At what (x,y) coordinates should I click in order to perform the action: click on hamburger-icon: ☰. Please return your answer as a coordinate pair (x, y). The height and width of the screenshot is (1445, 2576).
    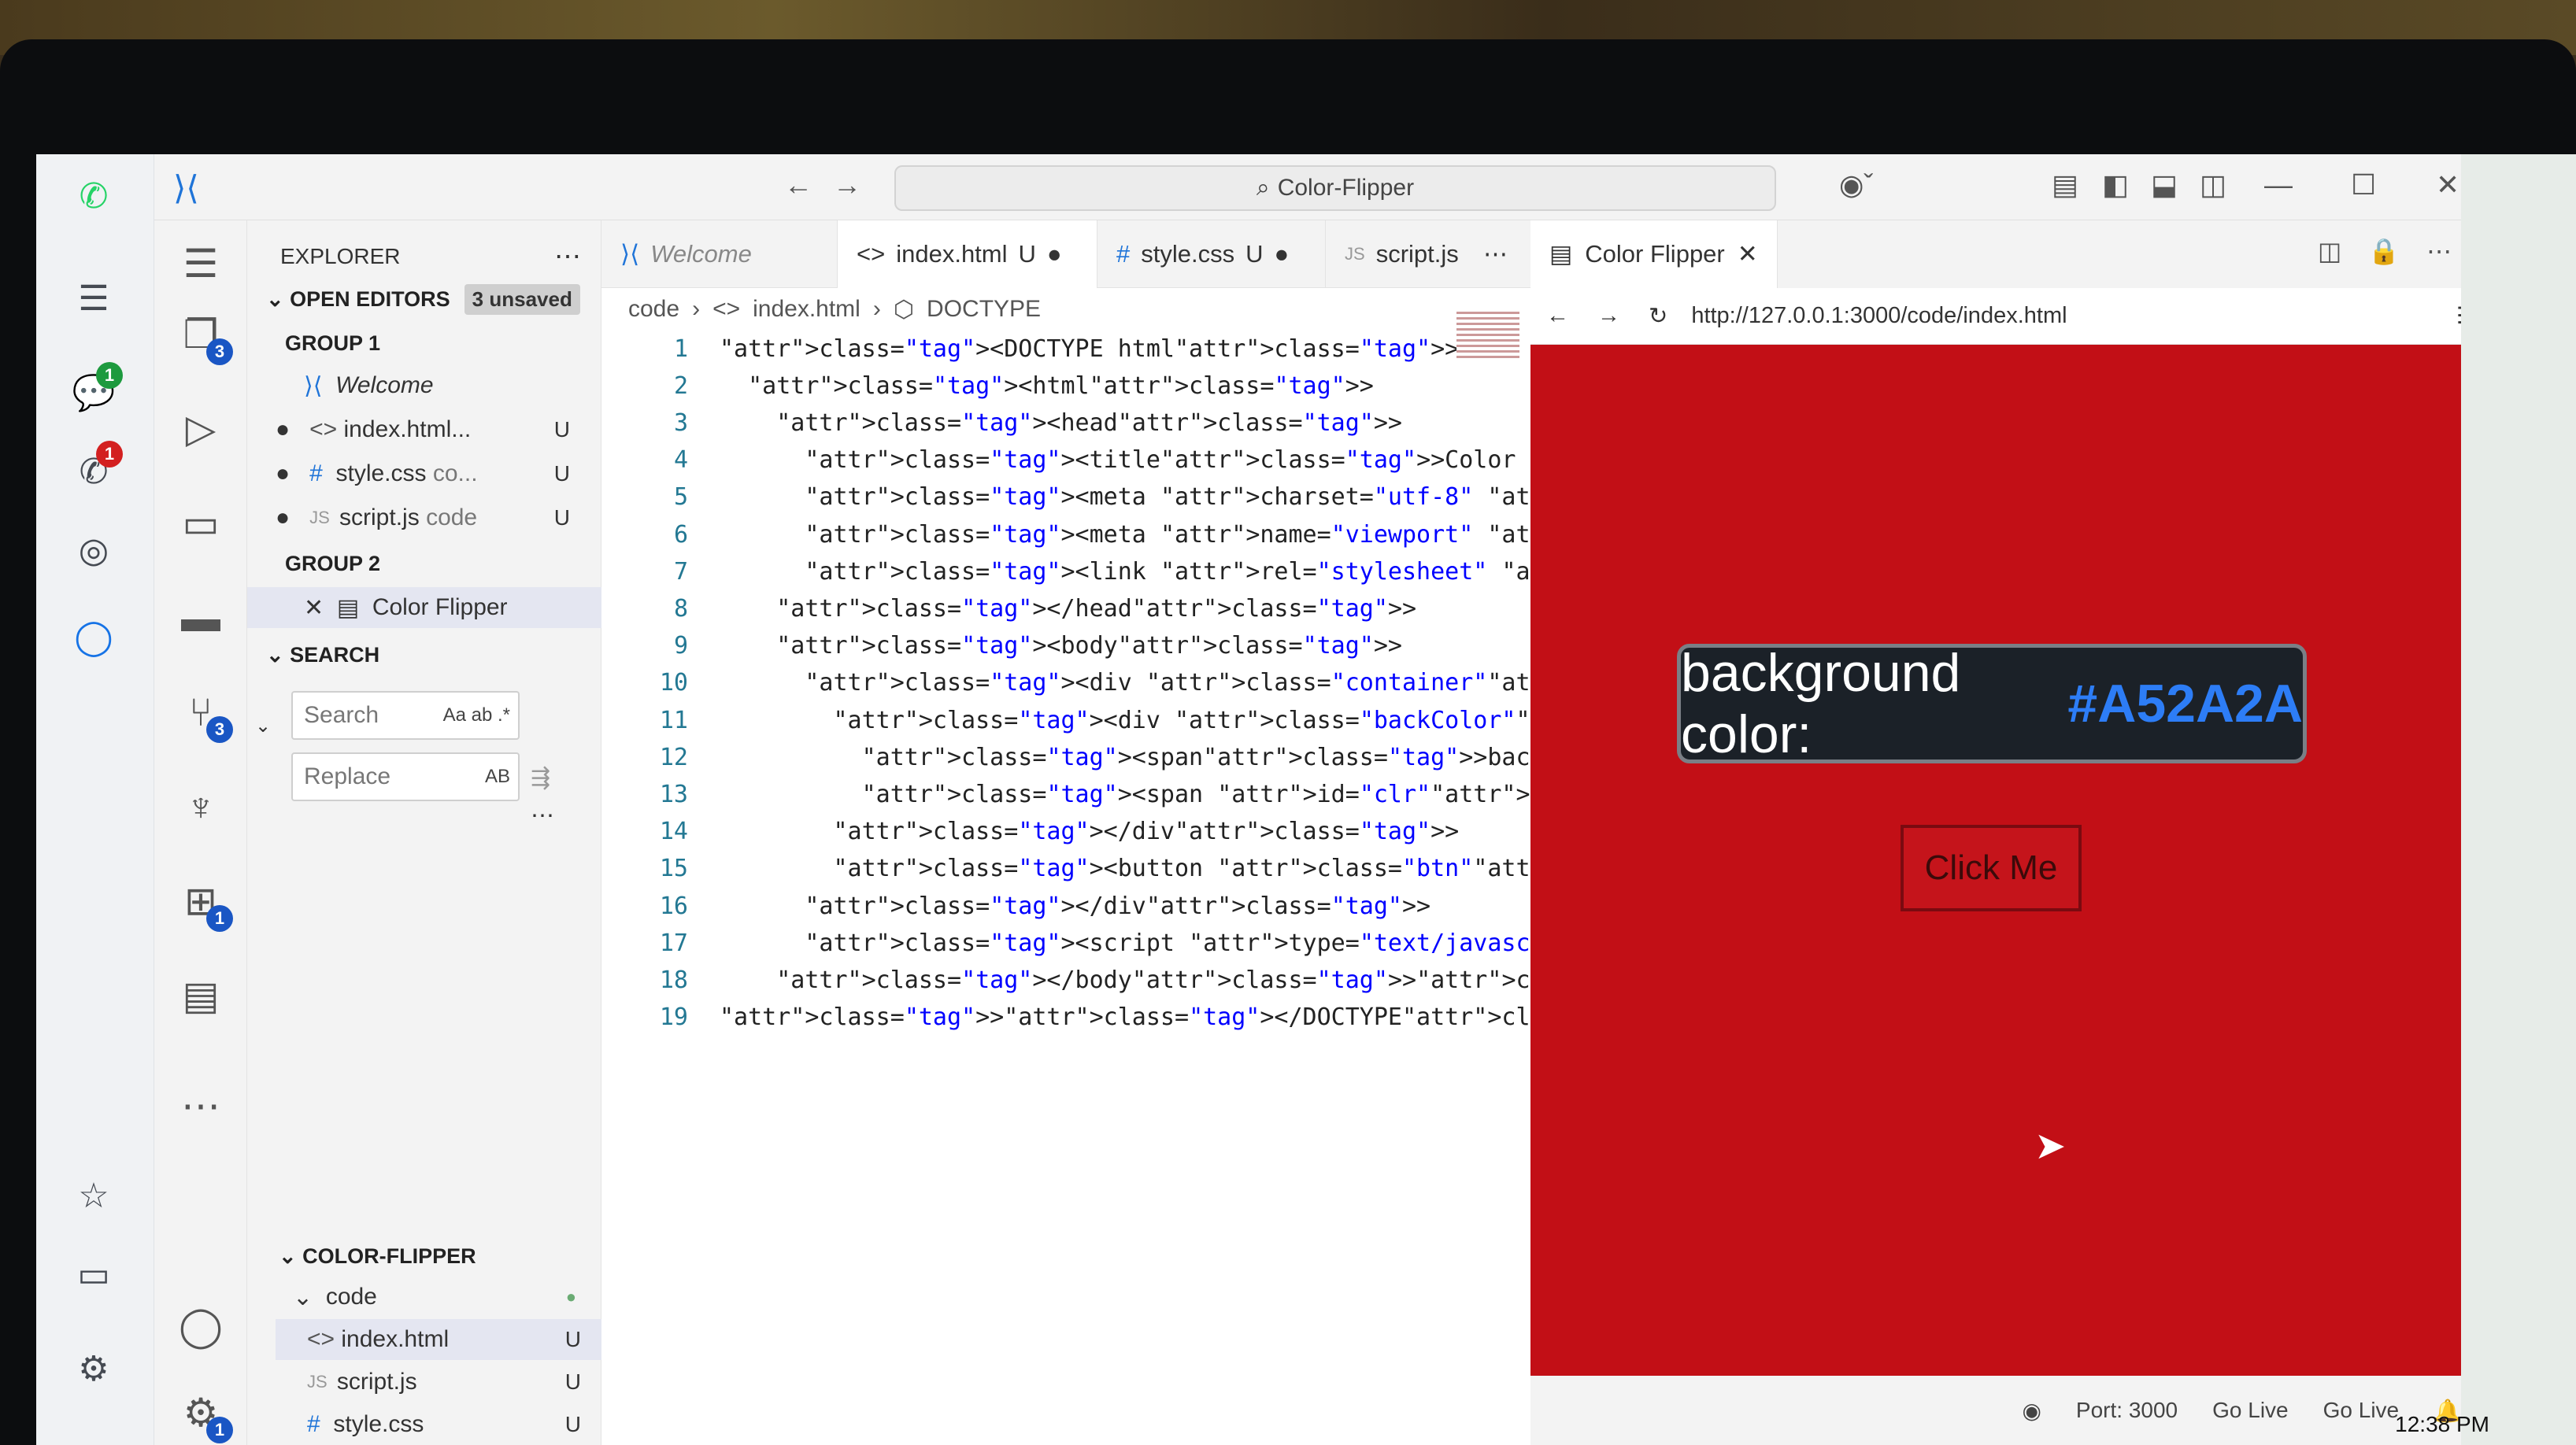
    Looking at the image, I should click on (94, 298).